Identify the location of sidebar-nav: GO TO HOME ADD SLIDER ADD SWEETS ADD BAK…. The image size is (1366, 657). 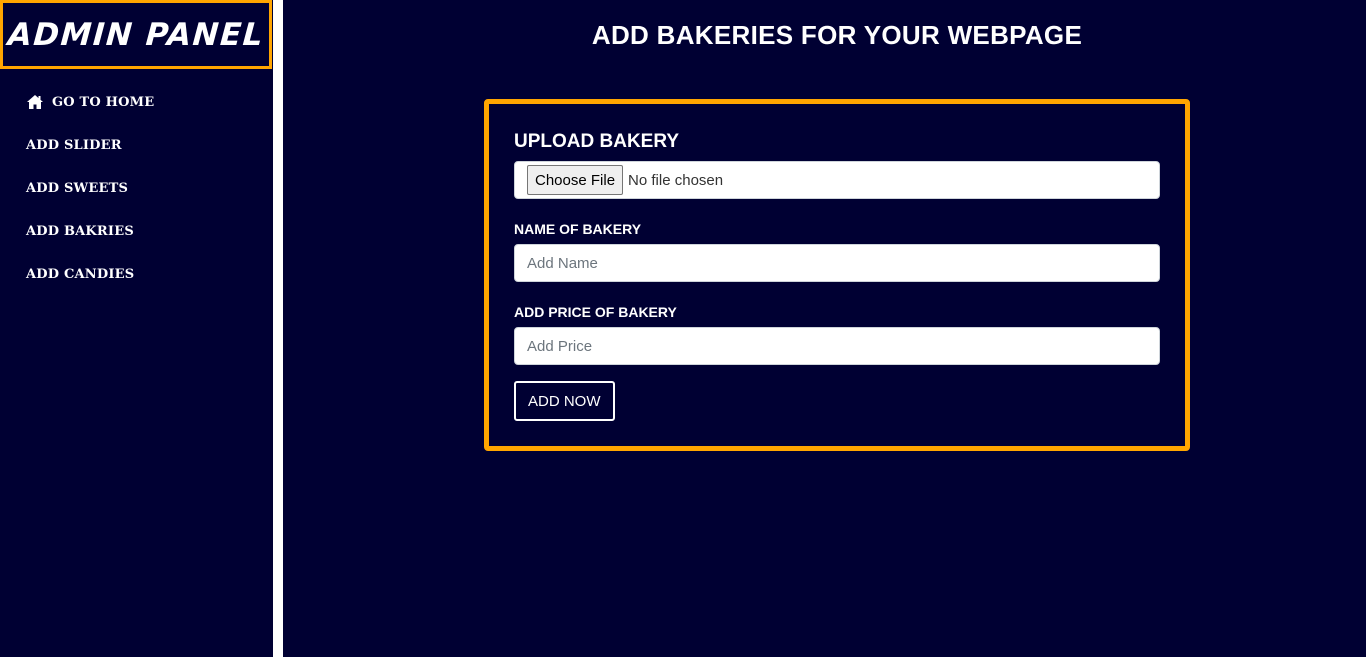
(90, 199).